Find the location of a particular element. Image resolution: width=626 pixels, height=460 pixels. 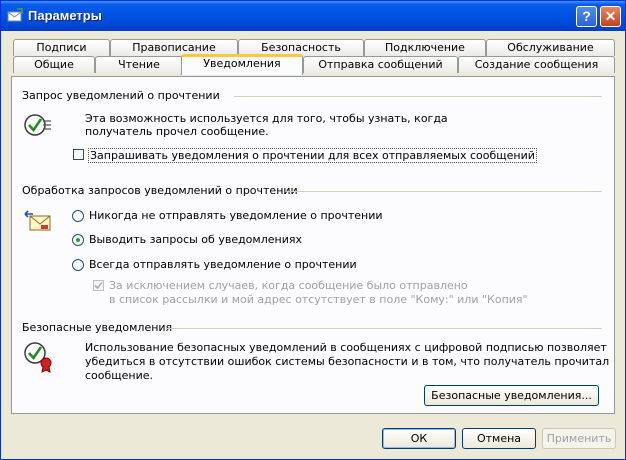

tab-general: Общие is located at coordinates (54, 64).